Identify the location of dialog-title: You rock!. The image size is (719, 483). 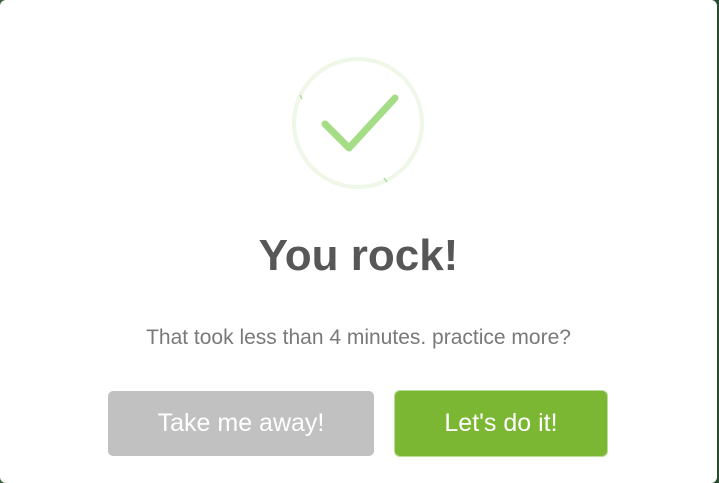
(358, 255).